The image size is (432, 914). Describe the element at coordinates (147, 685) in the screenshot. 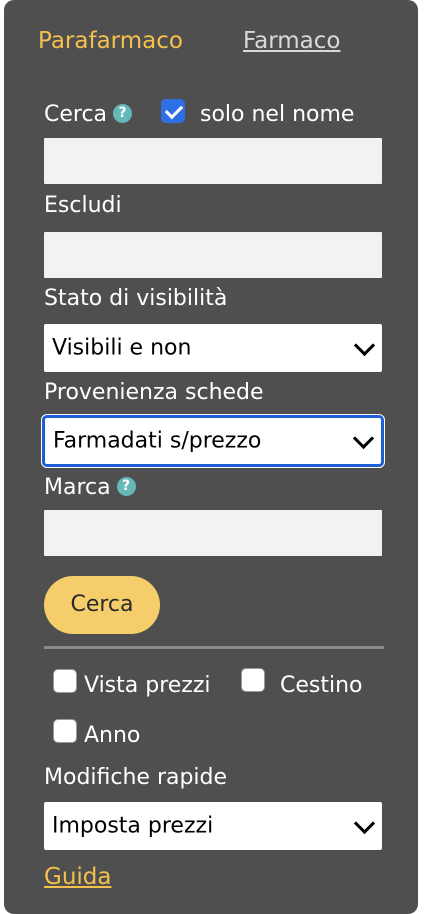

I see `prices-view-label: Vista prezzi` at that location.